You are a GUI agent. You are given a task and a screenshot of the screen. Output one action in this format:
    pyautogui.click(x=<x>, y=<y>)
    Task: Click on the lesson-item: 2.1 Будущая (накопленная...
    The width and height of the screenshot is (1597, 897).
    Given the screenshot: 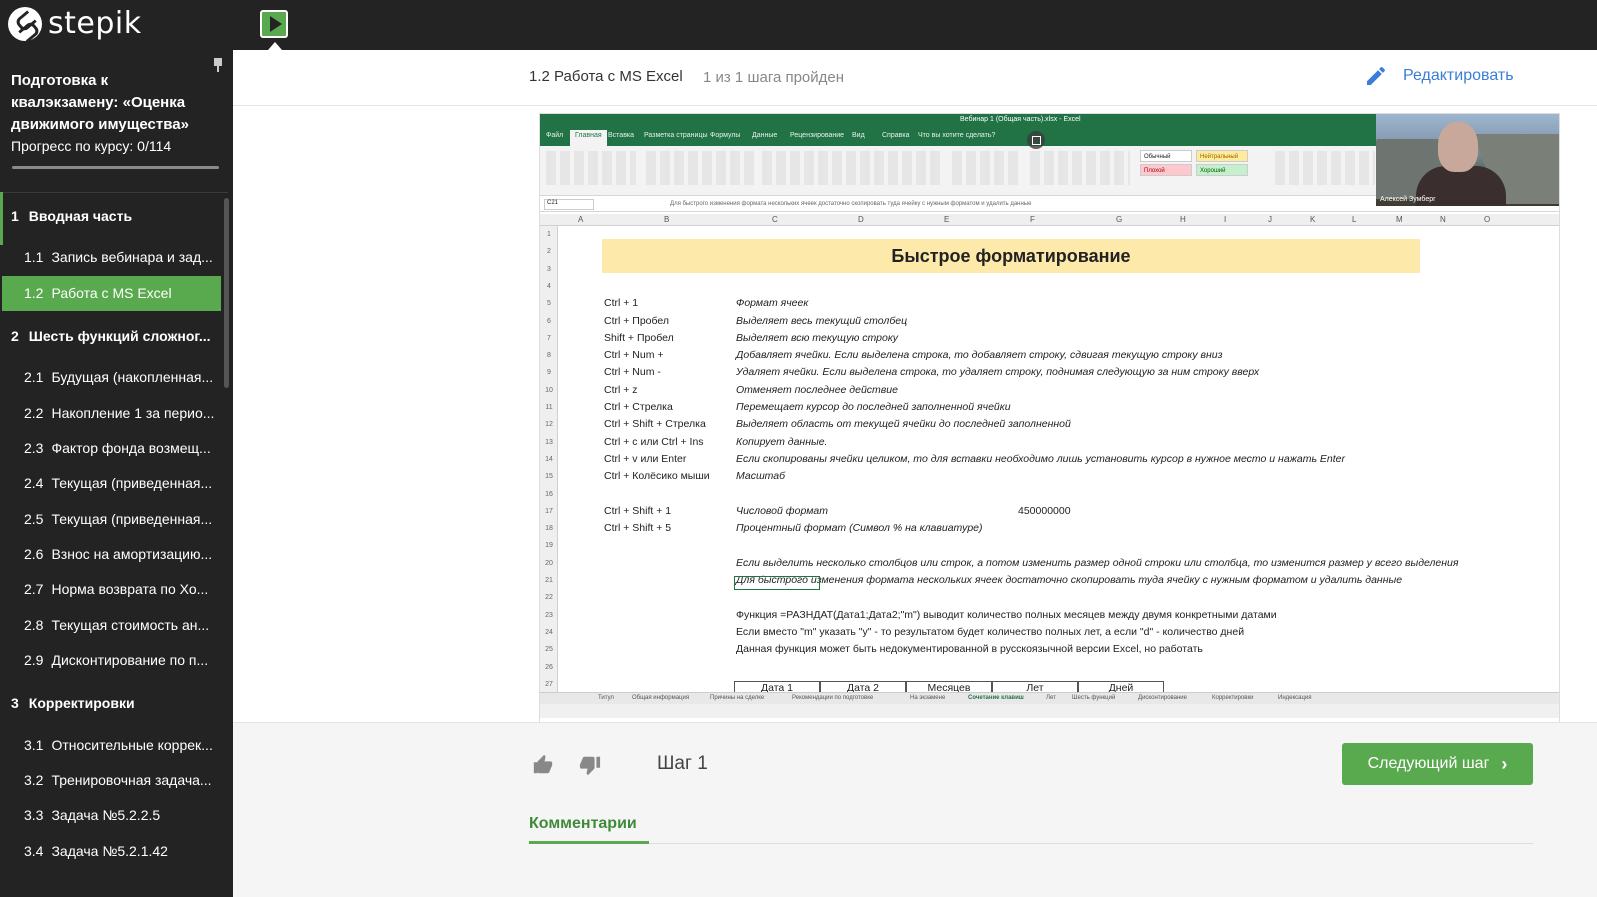 What is the action you would take?
    pyautogui.click(x=111, y=377)
    